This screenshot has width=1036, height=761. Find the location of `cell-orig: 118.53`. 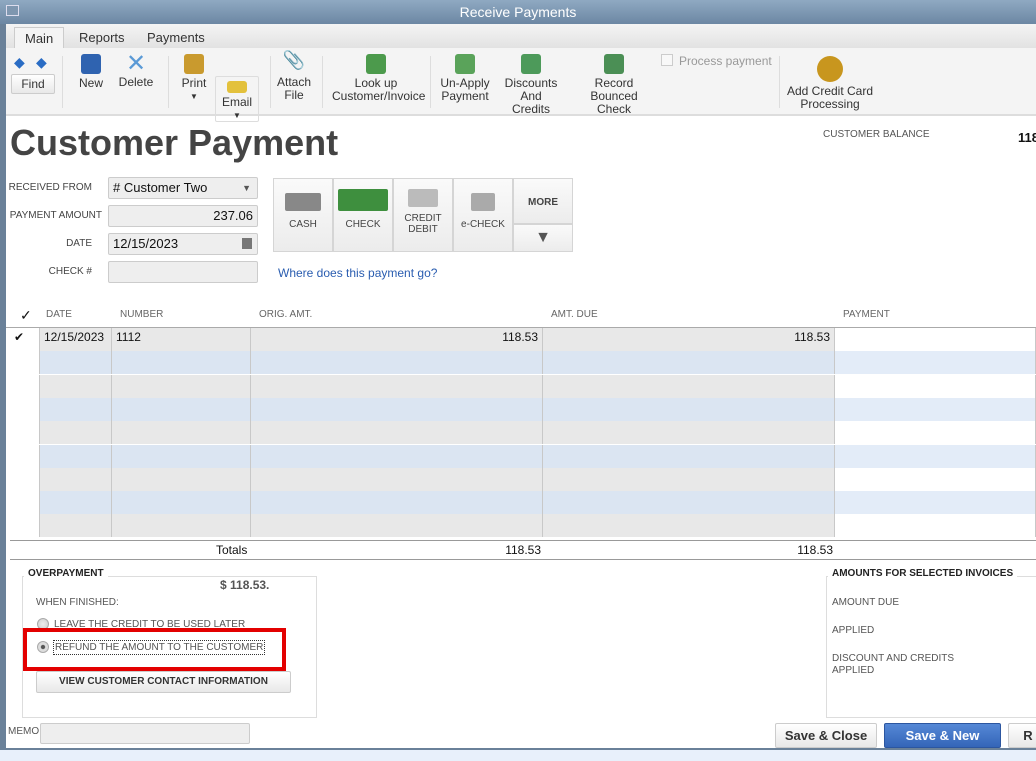

cell-orig: 118.53 is located at coordinates (397, 339).